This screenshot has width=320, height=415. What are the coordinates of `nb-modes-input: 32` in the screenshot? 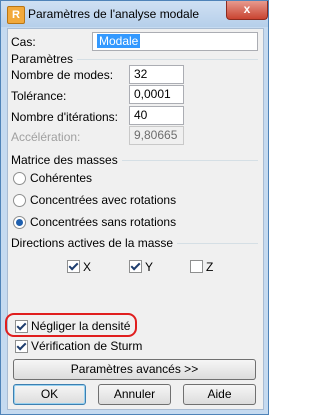 It's located at (156, 74).